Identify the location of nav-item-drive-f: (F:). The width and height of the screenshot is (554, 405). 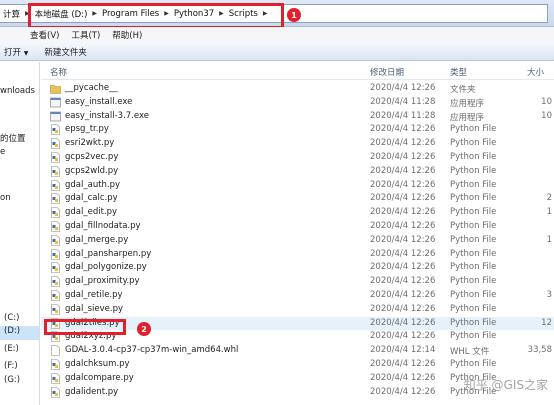
(11, 366).